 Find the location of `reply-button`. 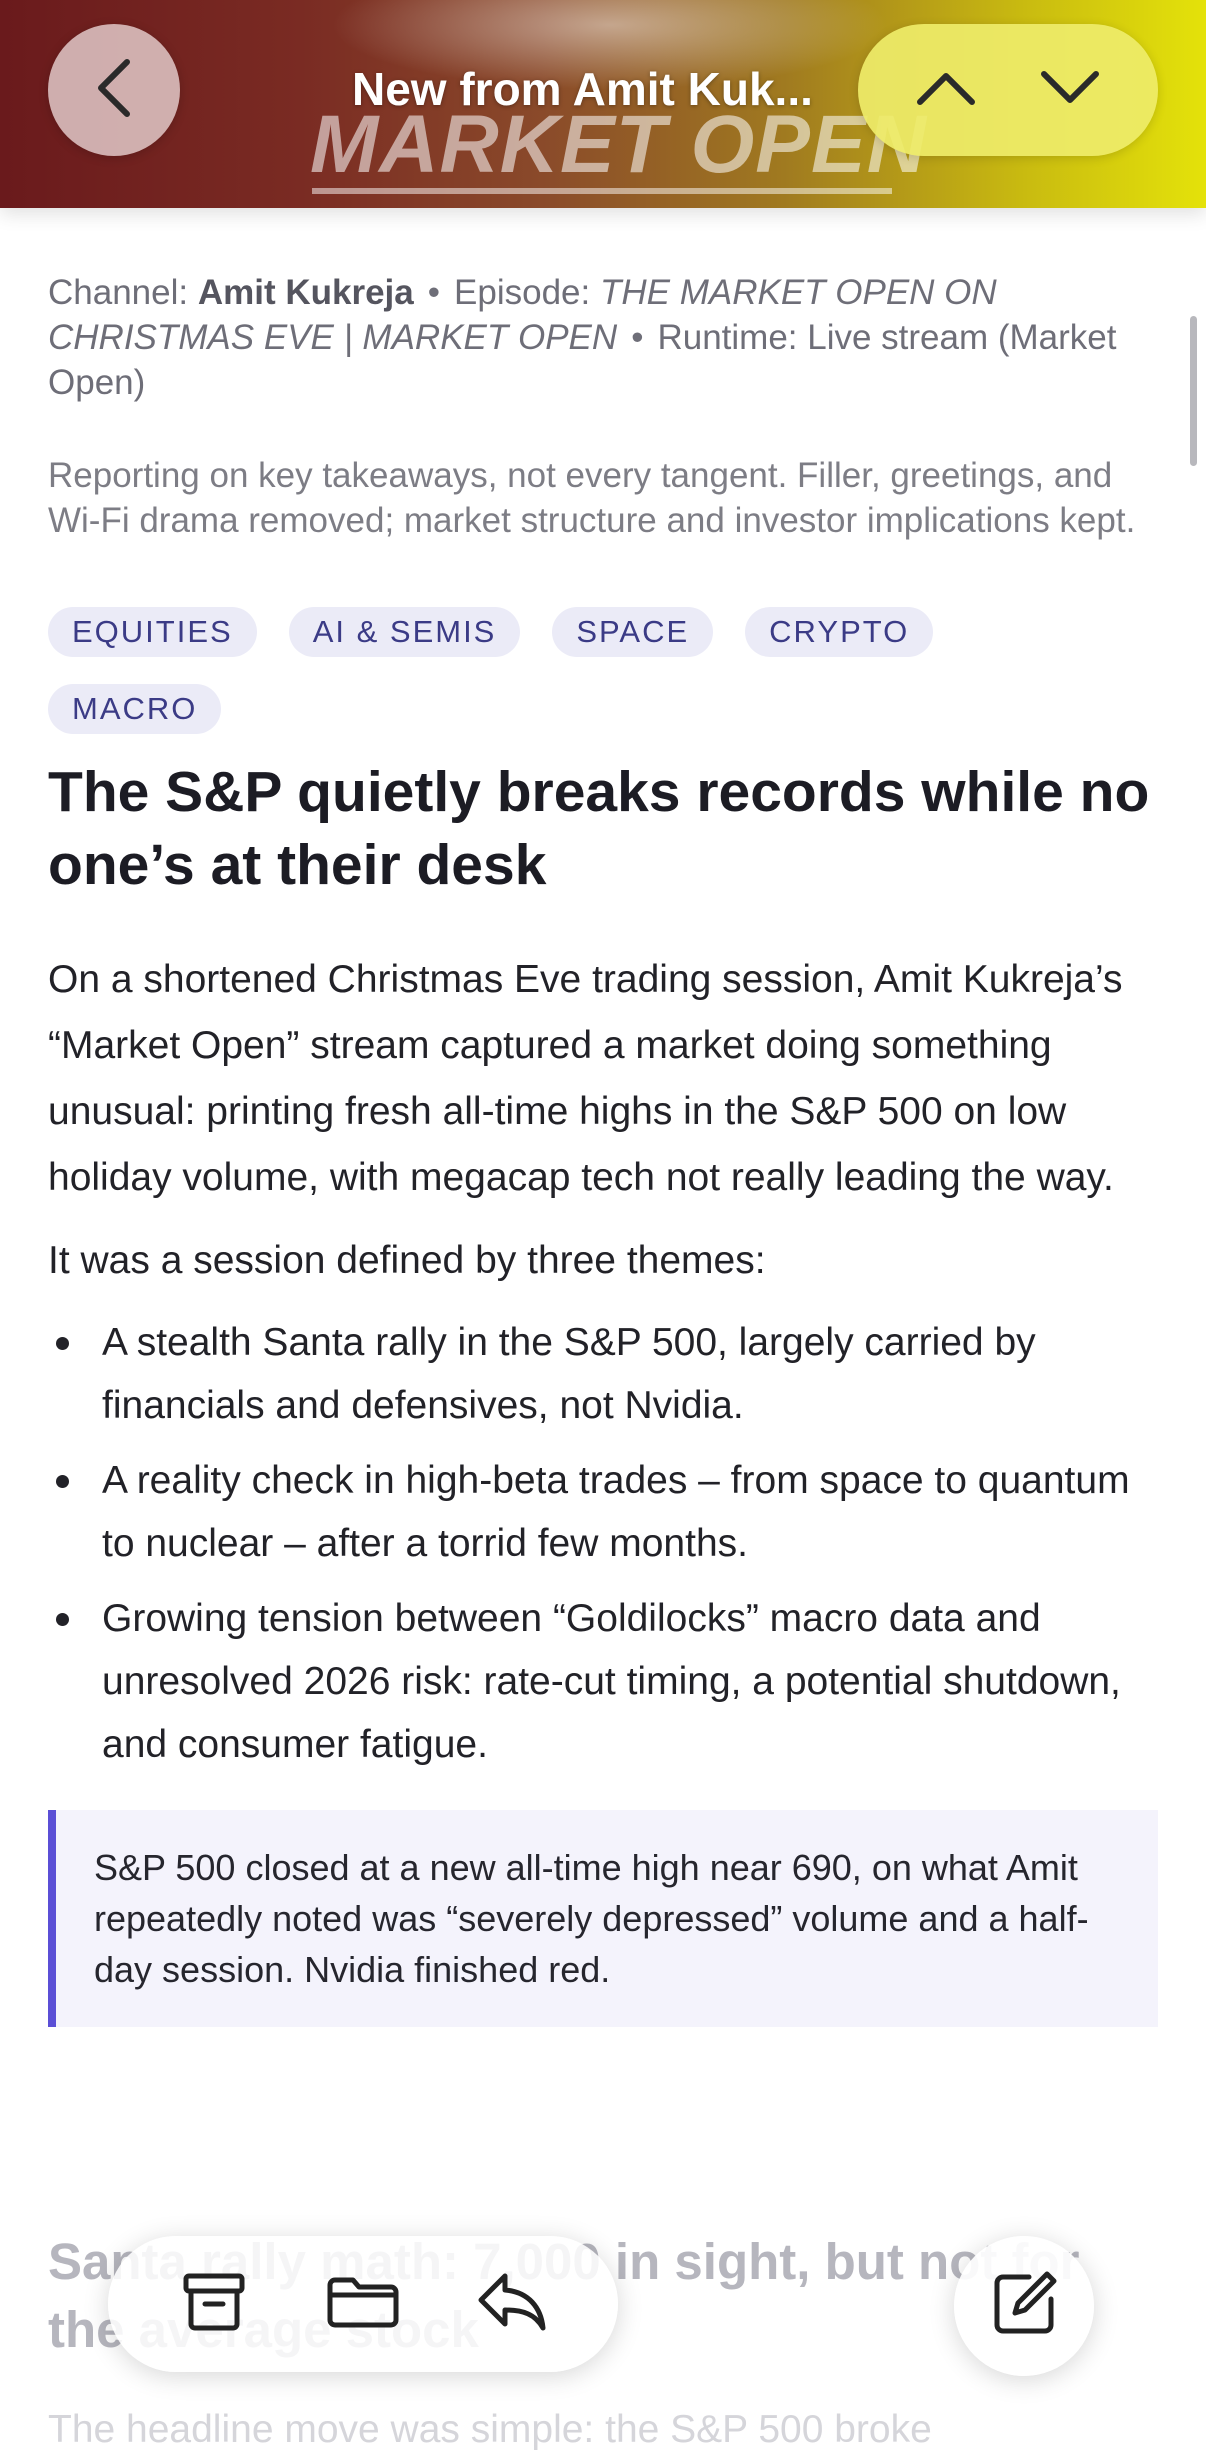

reply-button is located at coordinates (512, 2304).